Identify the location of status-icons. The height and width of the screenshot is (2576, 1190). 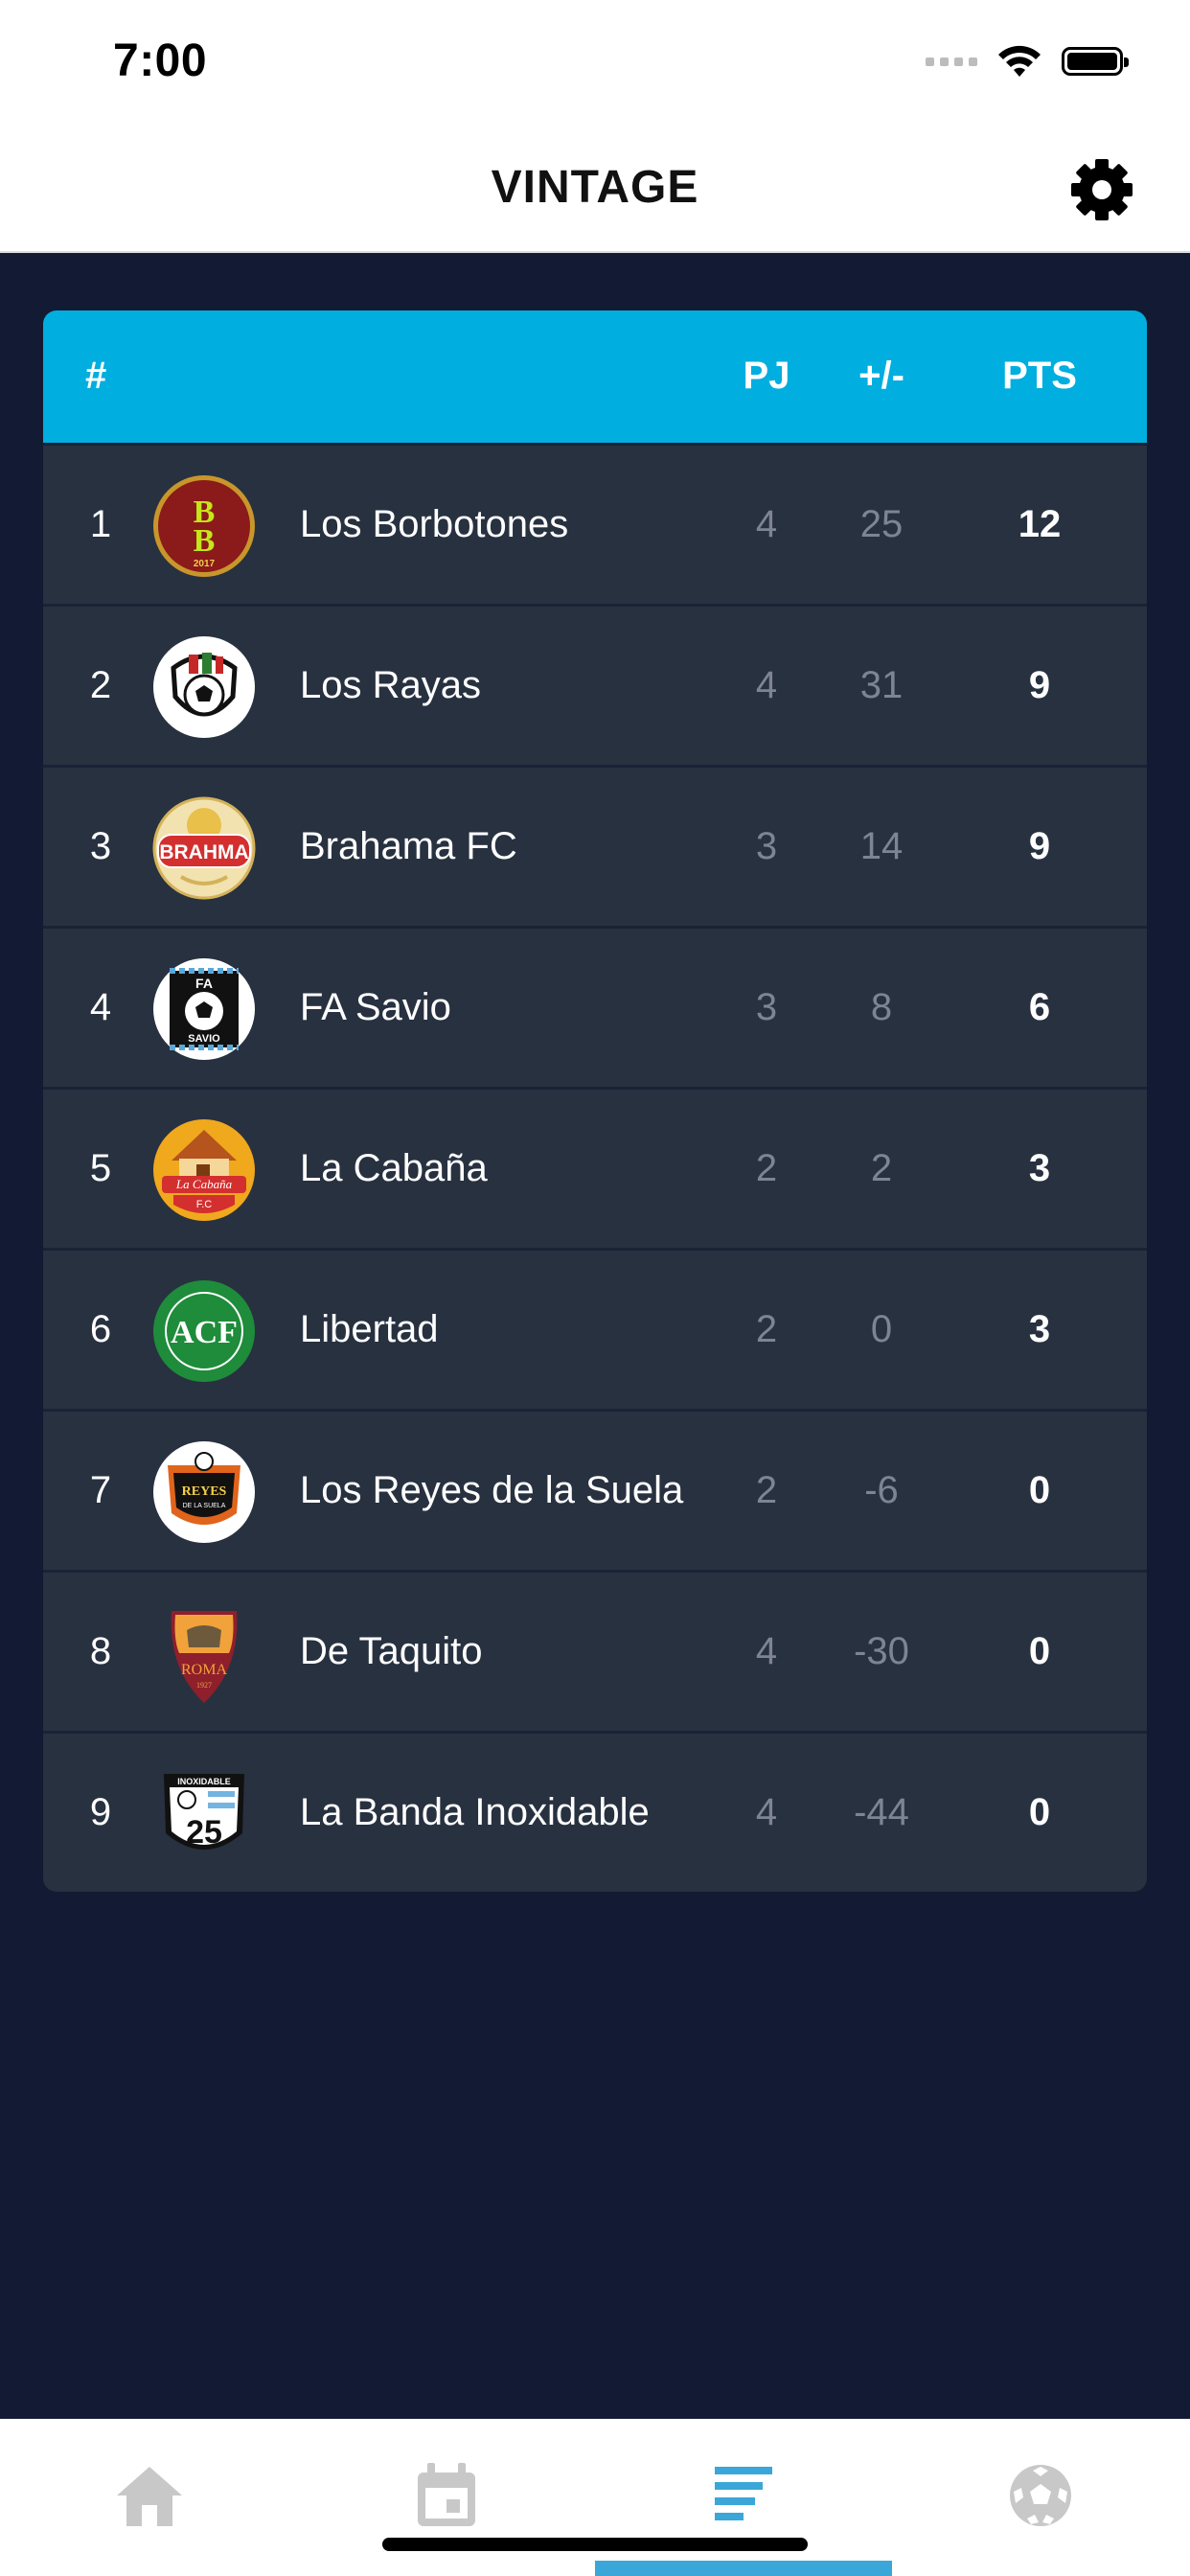
(1028, 61).